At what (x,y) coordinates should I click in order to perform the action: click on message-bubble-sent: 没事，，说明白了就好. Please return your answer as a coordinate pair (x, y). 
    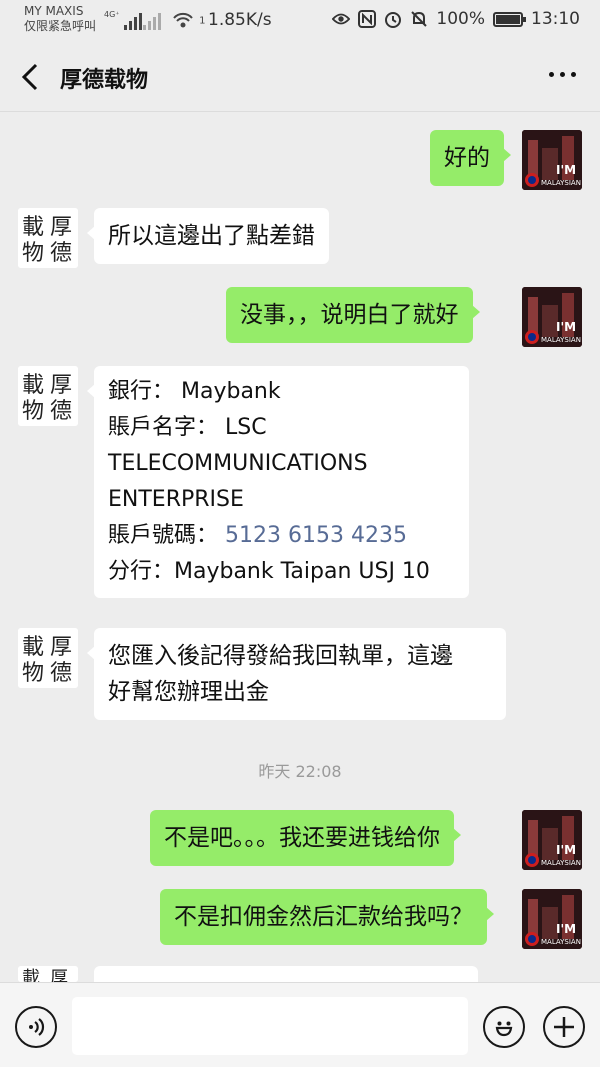
    Looking at the image, I should click on (352, 315).